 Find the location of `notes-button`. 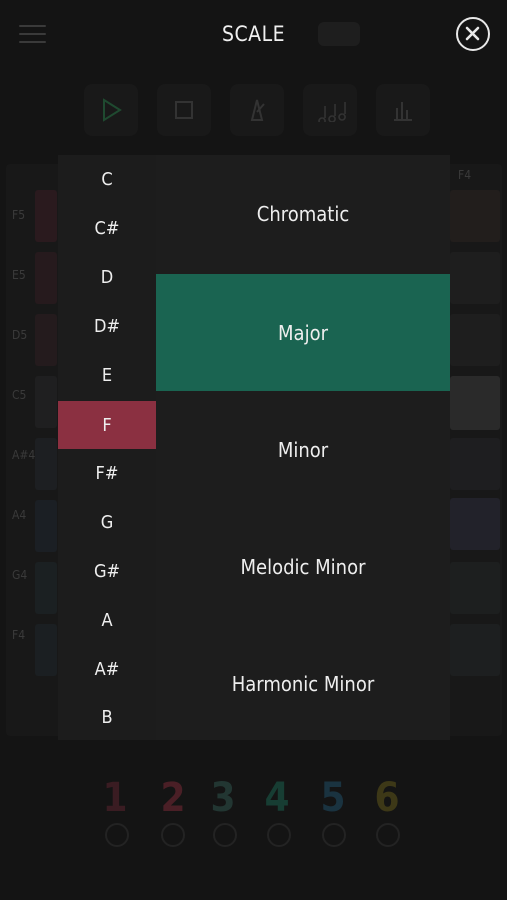

notes-button is located at coordinates (330, 110).